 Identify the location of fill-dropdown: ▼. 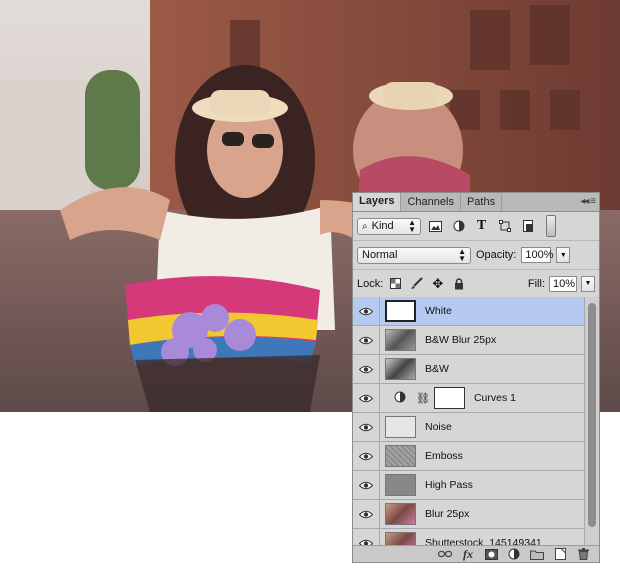
(588, 283).